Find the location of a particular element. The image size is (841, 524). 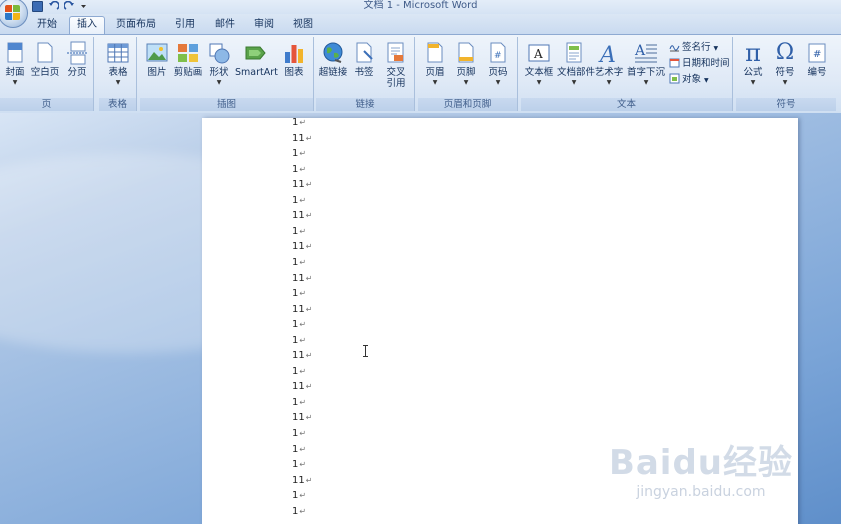

picture-button: 图片 is located at coordinates (157, 60).